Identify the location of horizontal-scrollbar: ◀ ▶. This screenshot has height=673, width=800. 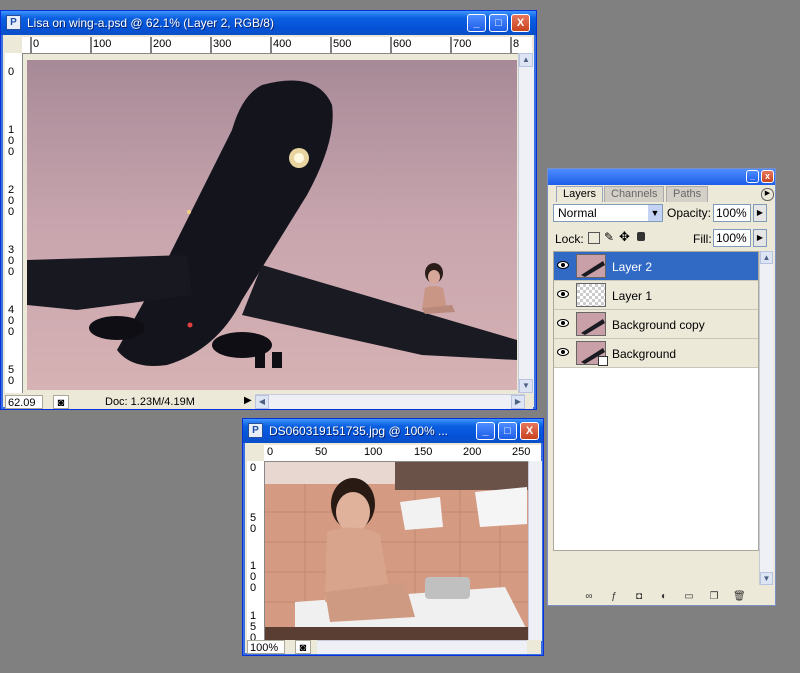
(390, 401).